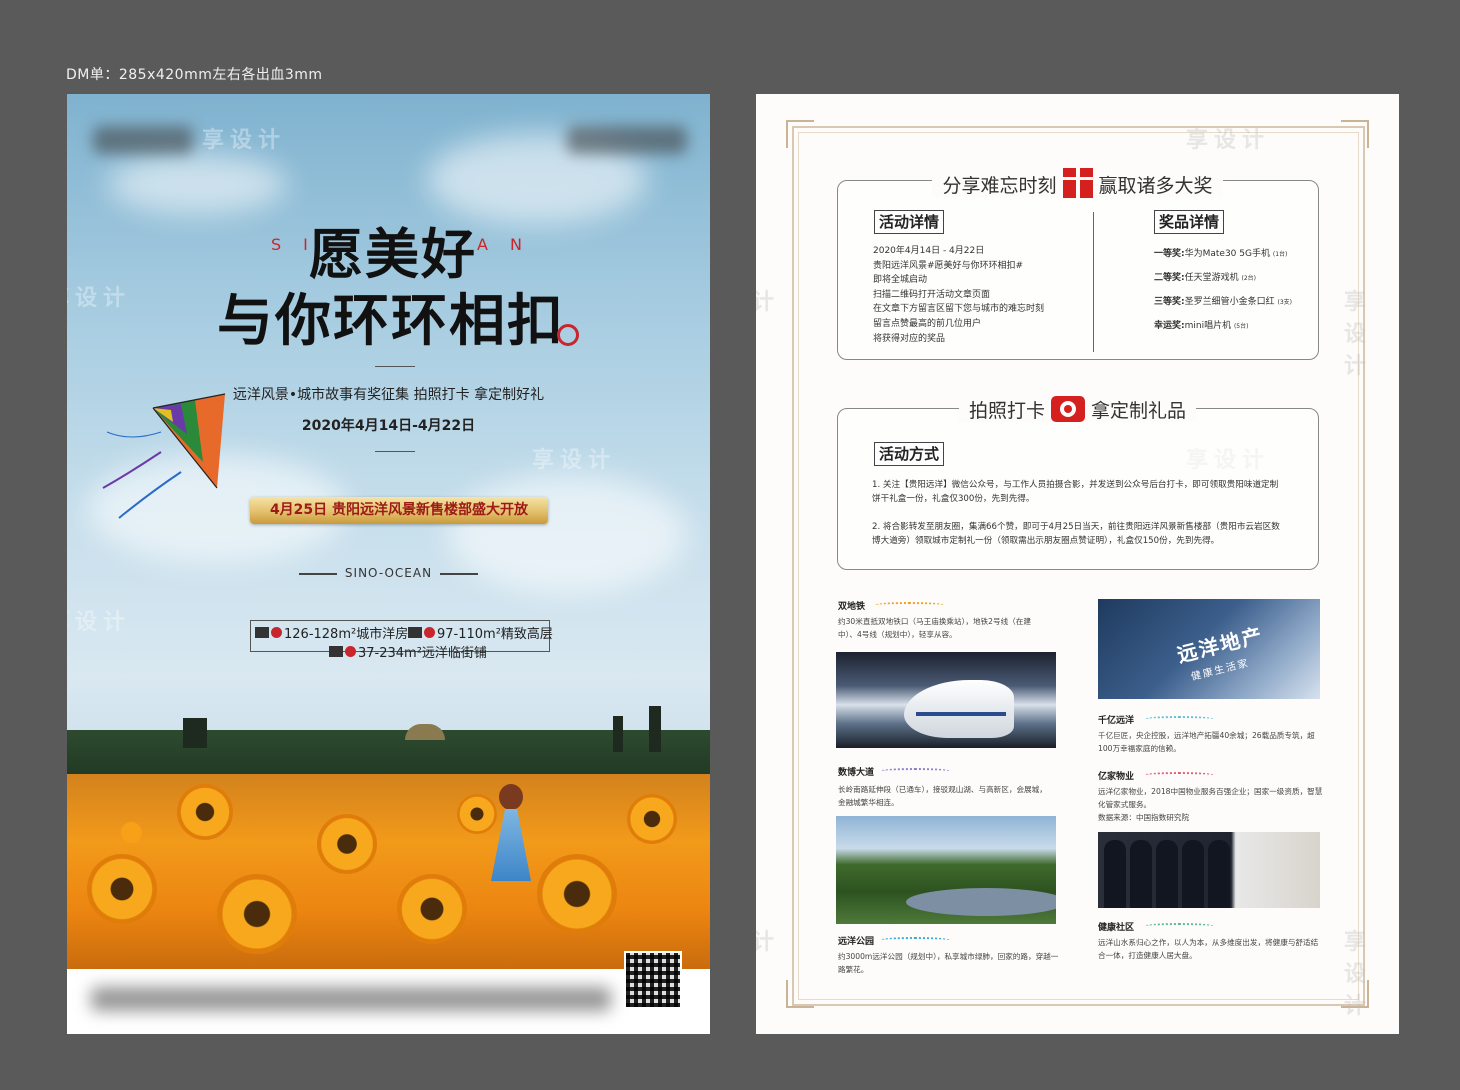 The height and width of the screenshot is (1090, 1460). What do you see at coordinates (1068, 409) in the screenshot?
I see `camera-icon` at bounding box center [1068, 409].